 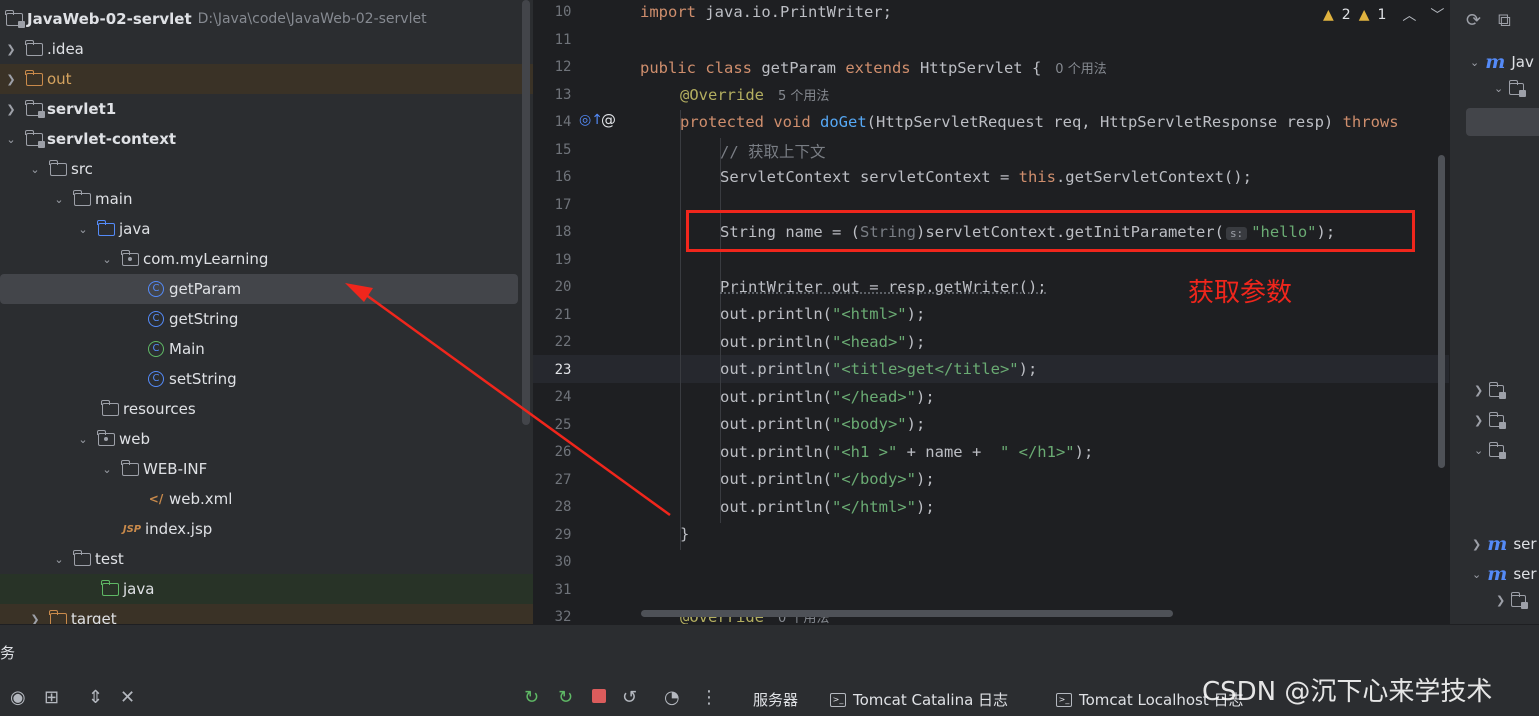 What do you see at coordinates (201, 499) in the screenshot?
I see `tree-label: web.xml` at bounding box center [201, 499].